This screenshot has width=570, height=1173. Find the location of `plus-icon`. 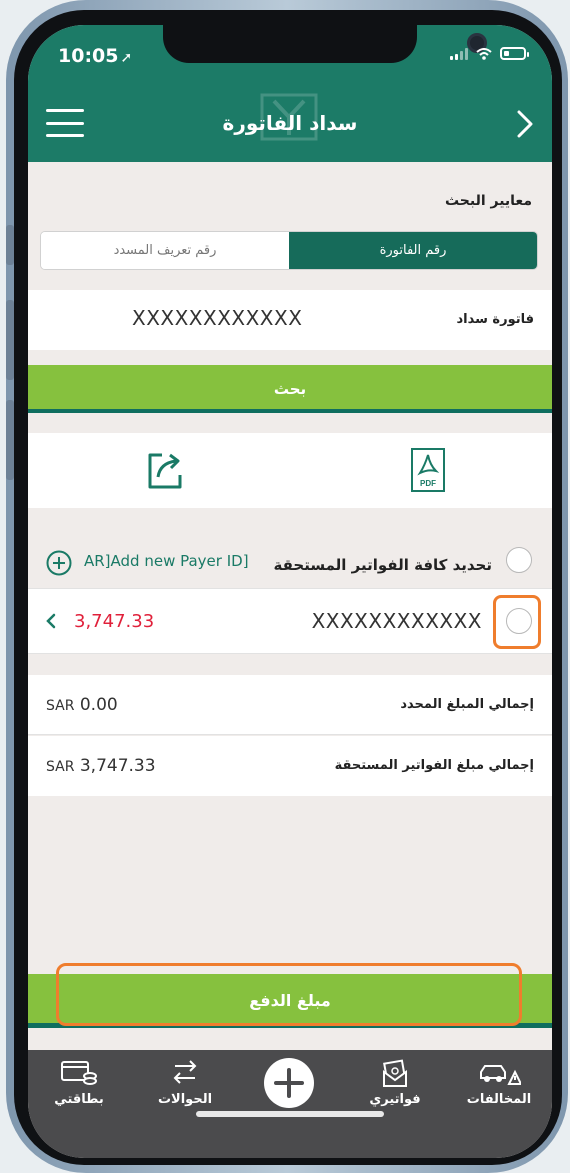

plus-icon is located at coordinates (289, 1083).